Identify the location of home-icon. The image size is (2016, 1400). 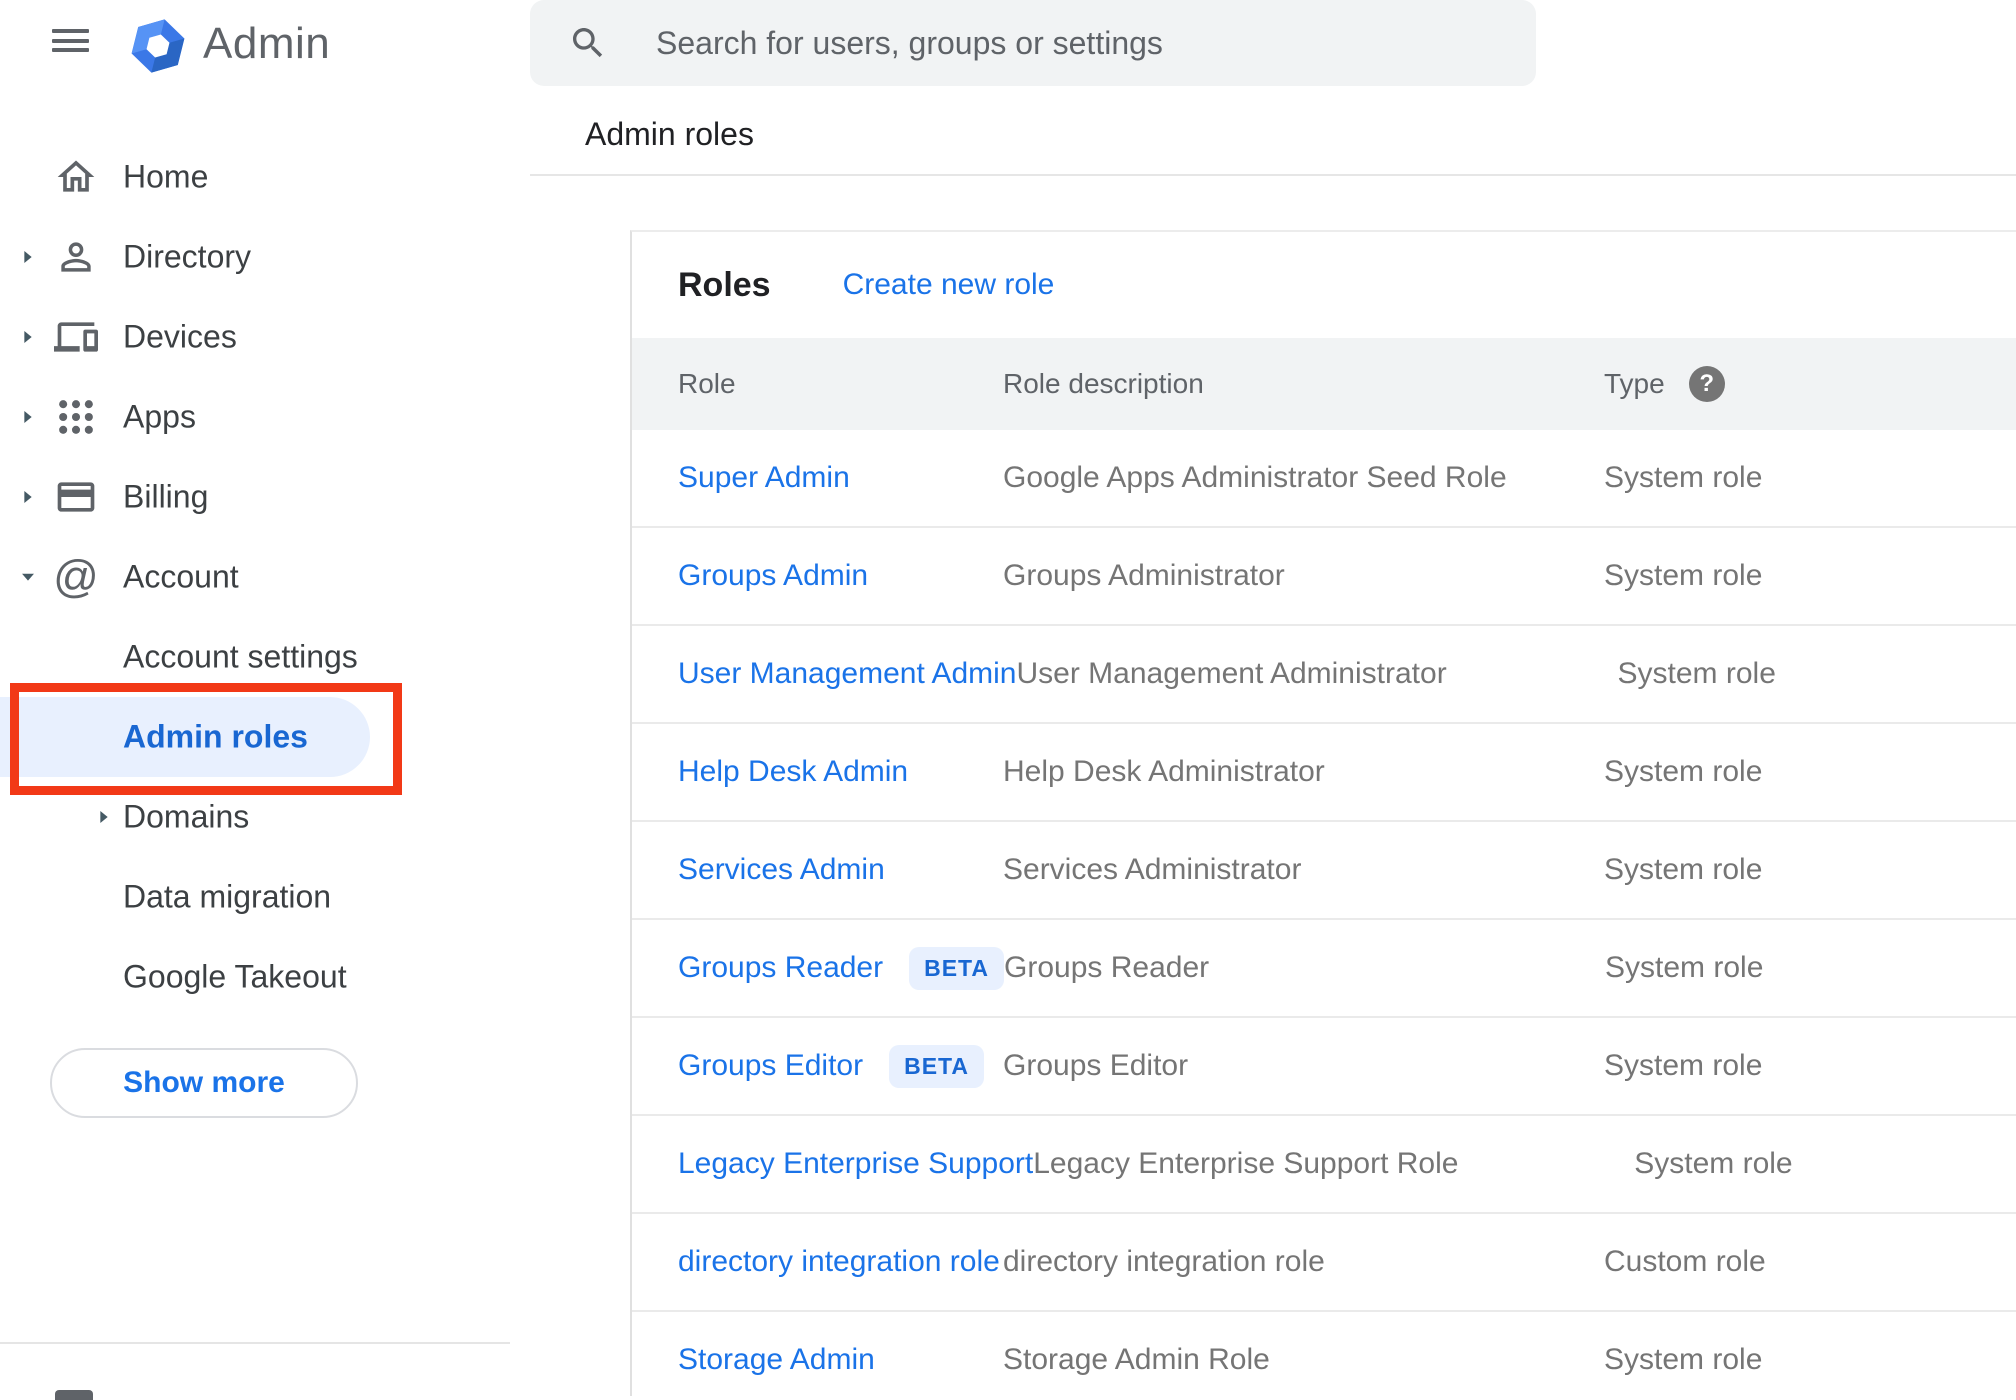
(76, 177).